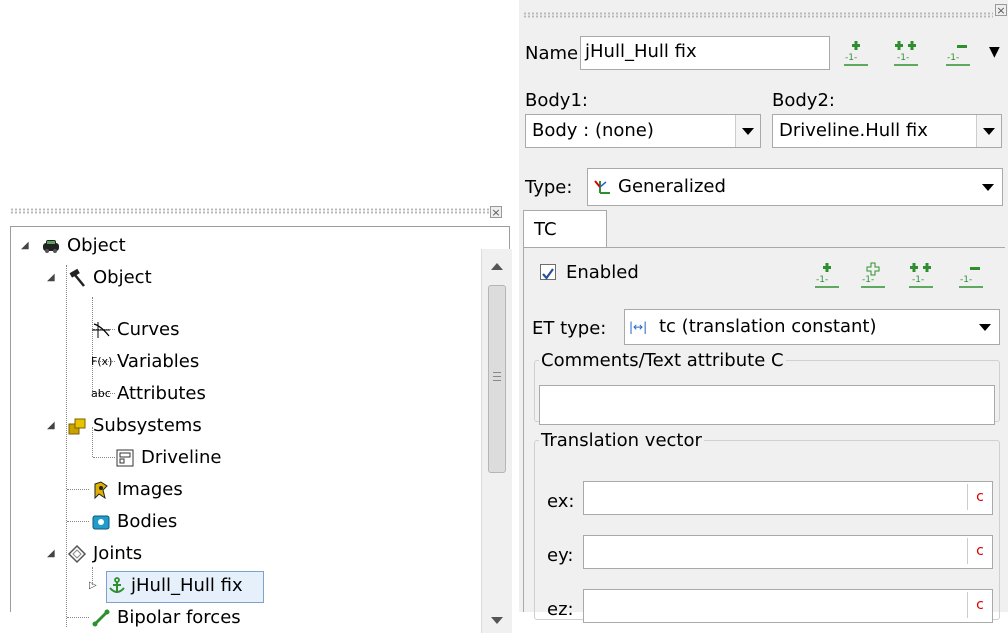 The height and width of the screenshot is (636, 1008). What do you see at coordinates (179, 617) in the screenshot?
I see `tree-item-label: Bipolar forces` at bounding box center [179, 617].